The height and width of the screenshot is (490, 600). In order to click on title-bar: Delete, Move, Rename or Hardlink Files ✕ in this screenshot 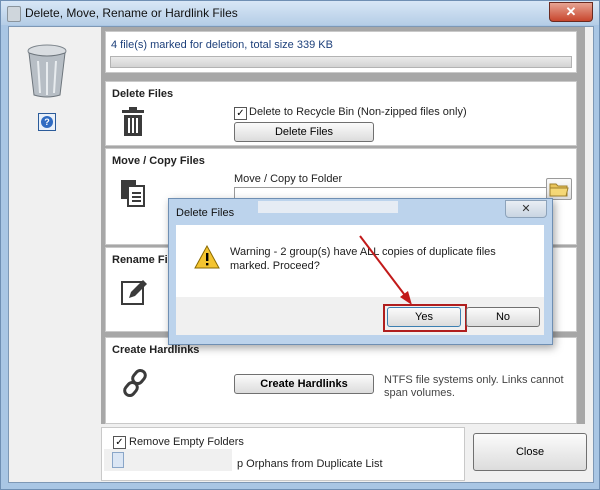, I will do `click(300, 13)`.